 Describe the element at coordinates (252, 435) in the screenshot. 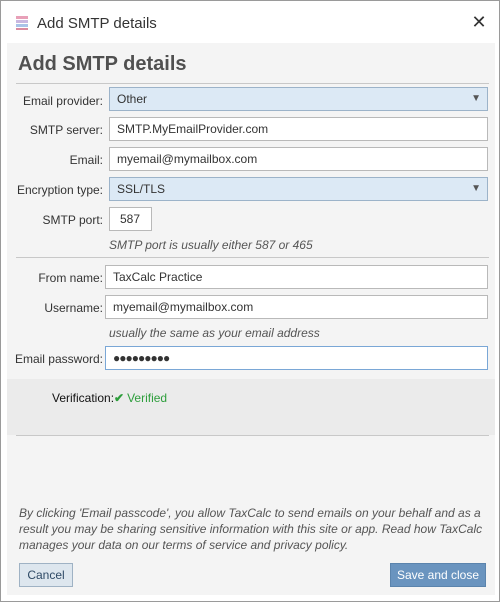

I see `verification-divider` at that location.